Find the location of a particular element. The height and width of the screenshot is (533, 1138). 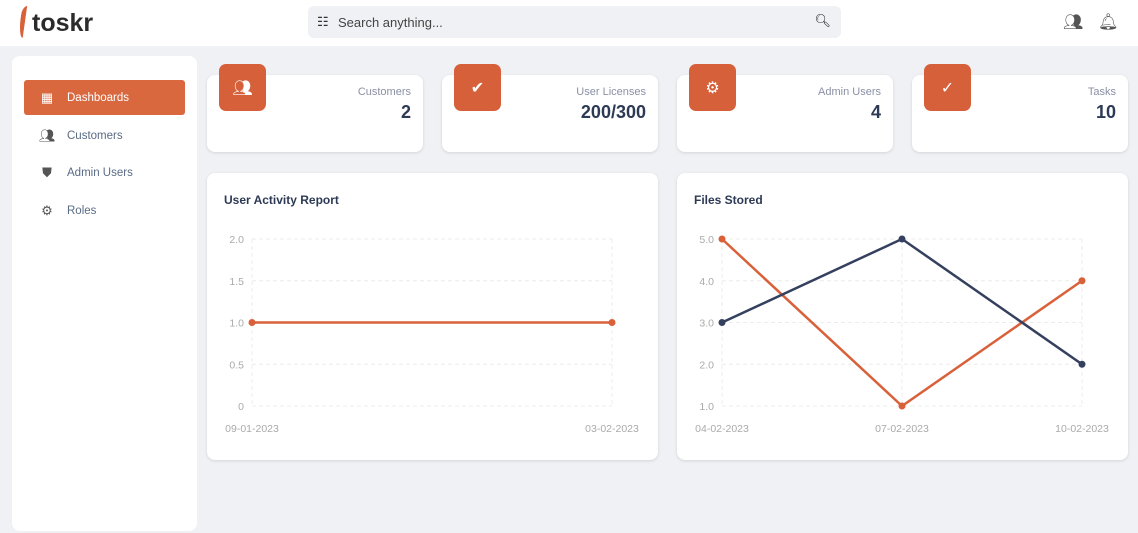

task-file-icon: ✓ is located at coordinates (947, 87).